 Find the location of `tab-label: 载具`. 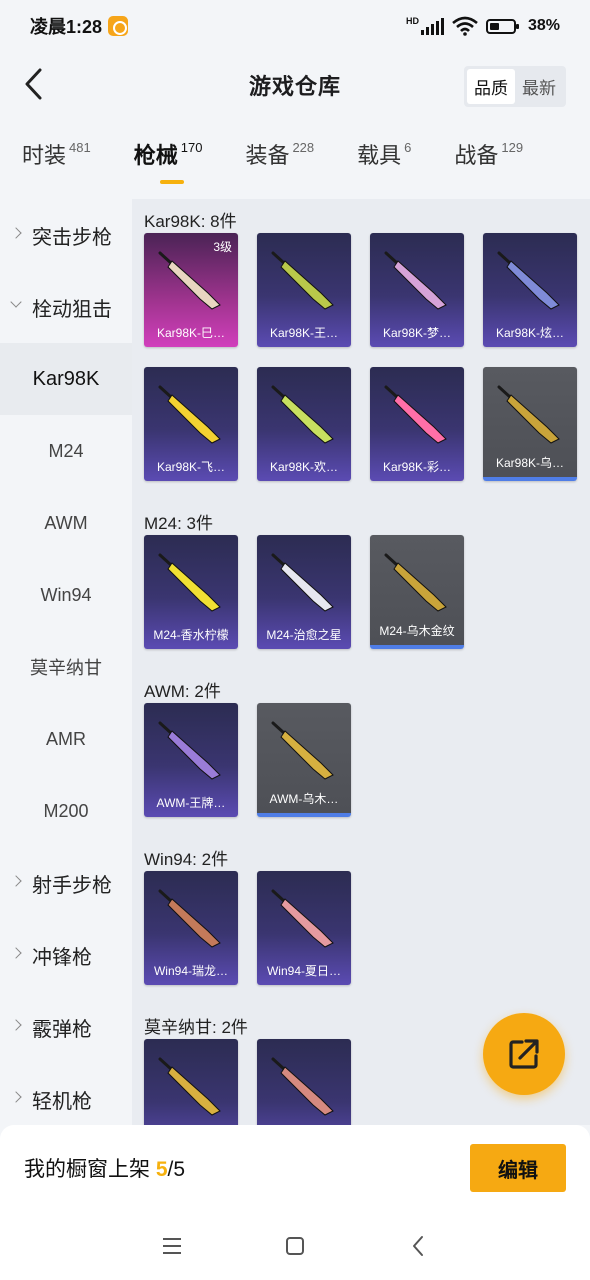

tab-label: 载具 is located at coordinates (379, 155).